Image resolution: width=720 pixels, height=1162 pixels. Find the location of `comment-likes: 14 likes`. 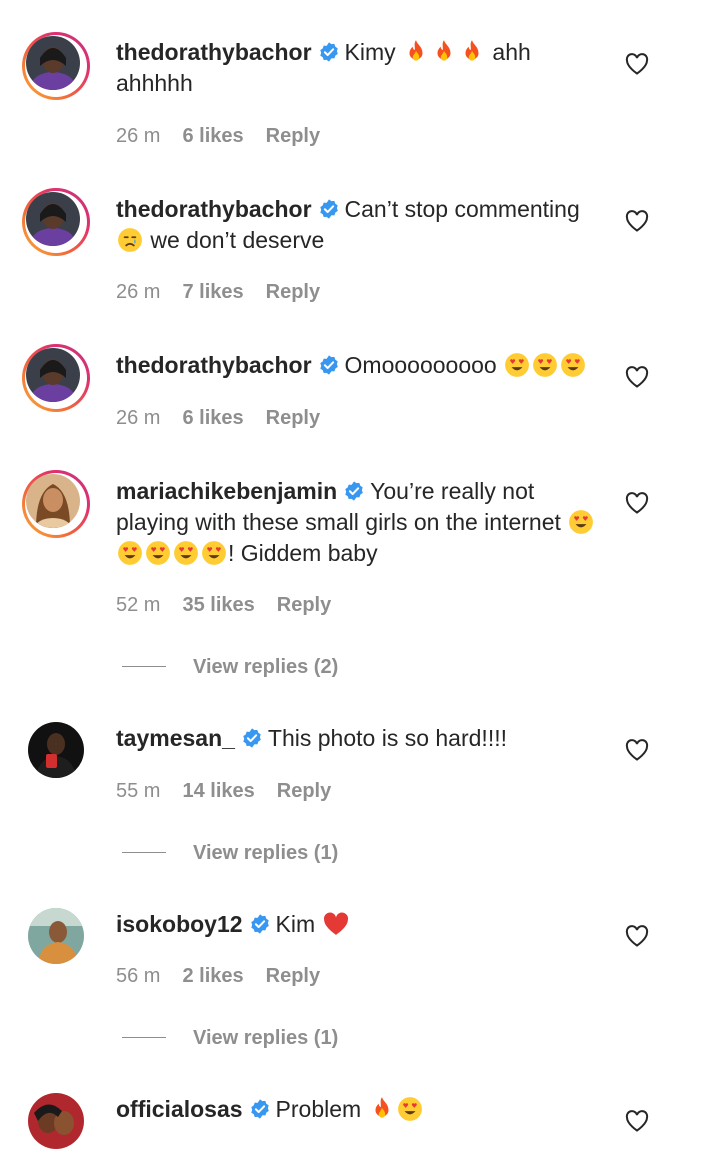

comment-likes: 14 likes is located at coordinates (218, 791).